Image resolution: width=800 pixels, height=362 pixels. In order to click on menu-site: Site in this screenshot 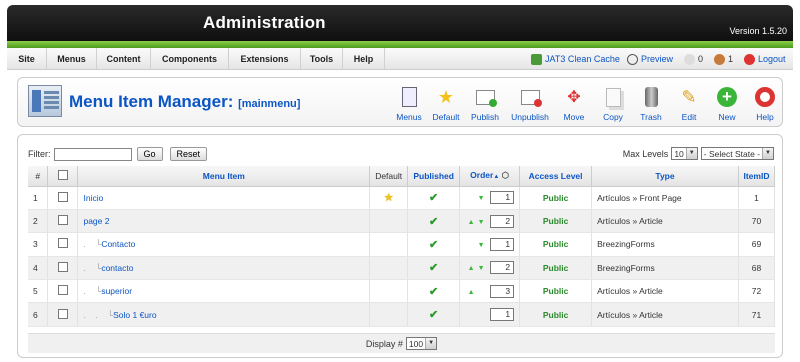, I will do `click(27, 59)`.